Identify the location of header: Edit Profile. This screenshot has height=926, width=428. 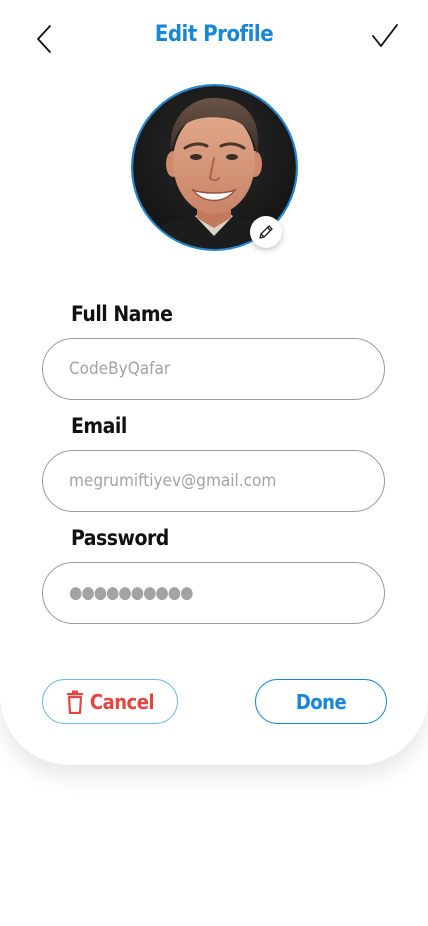
(214, 39).